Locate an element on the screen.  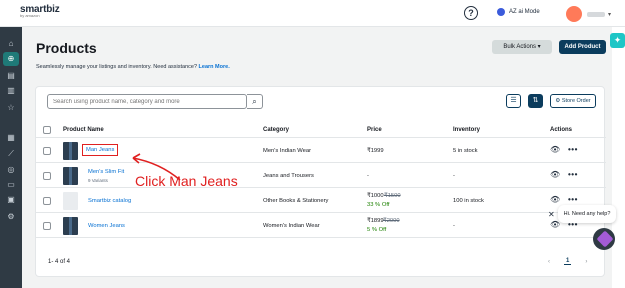
ai-mode-label: AZ ai Mode is located at coordinates (524, 12).